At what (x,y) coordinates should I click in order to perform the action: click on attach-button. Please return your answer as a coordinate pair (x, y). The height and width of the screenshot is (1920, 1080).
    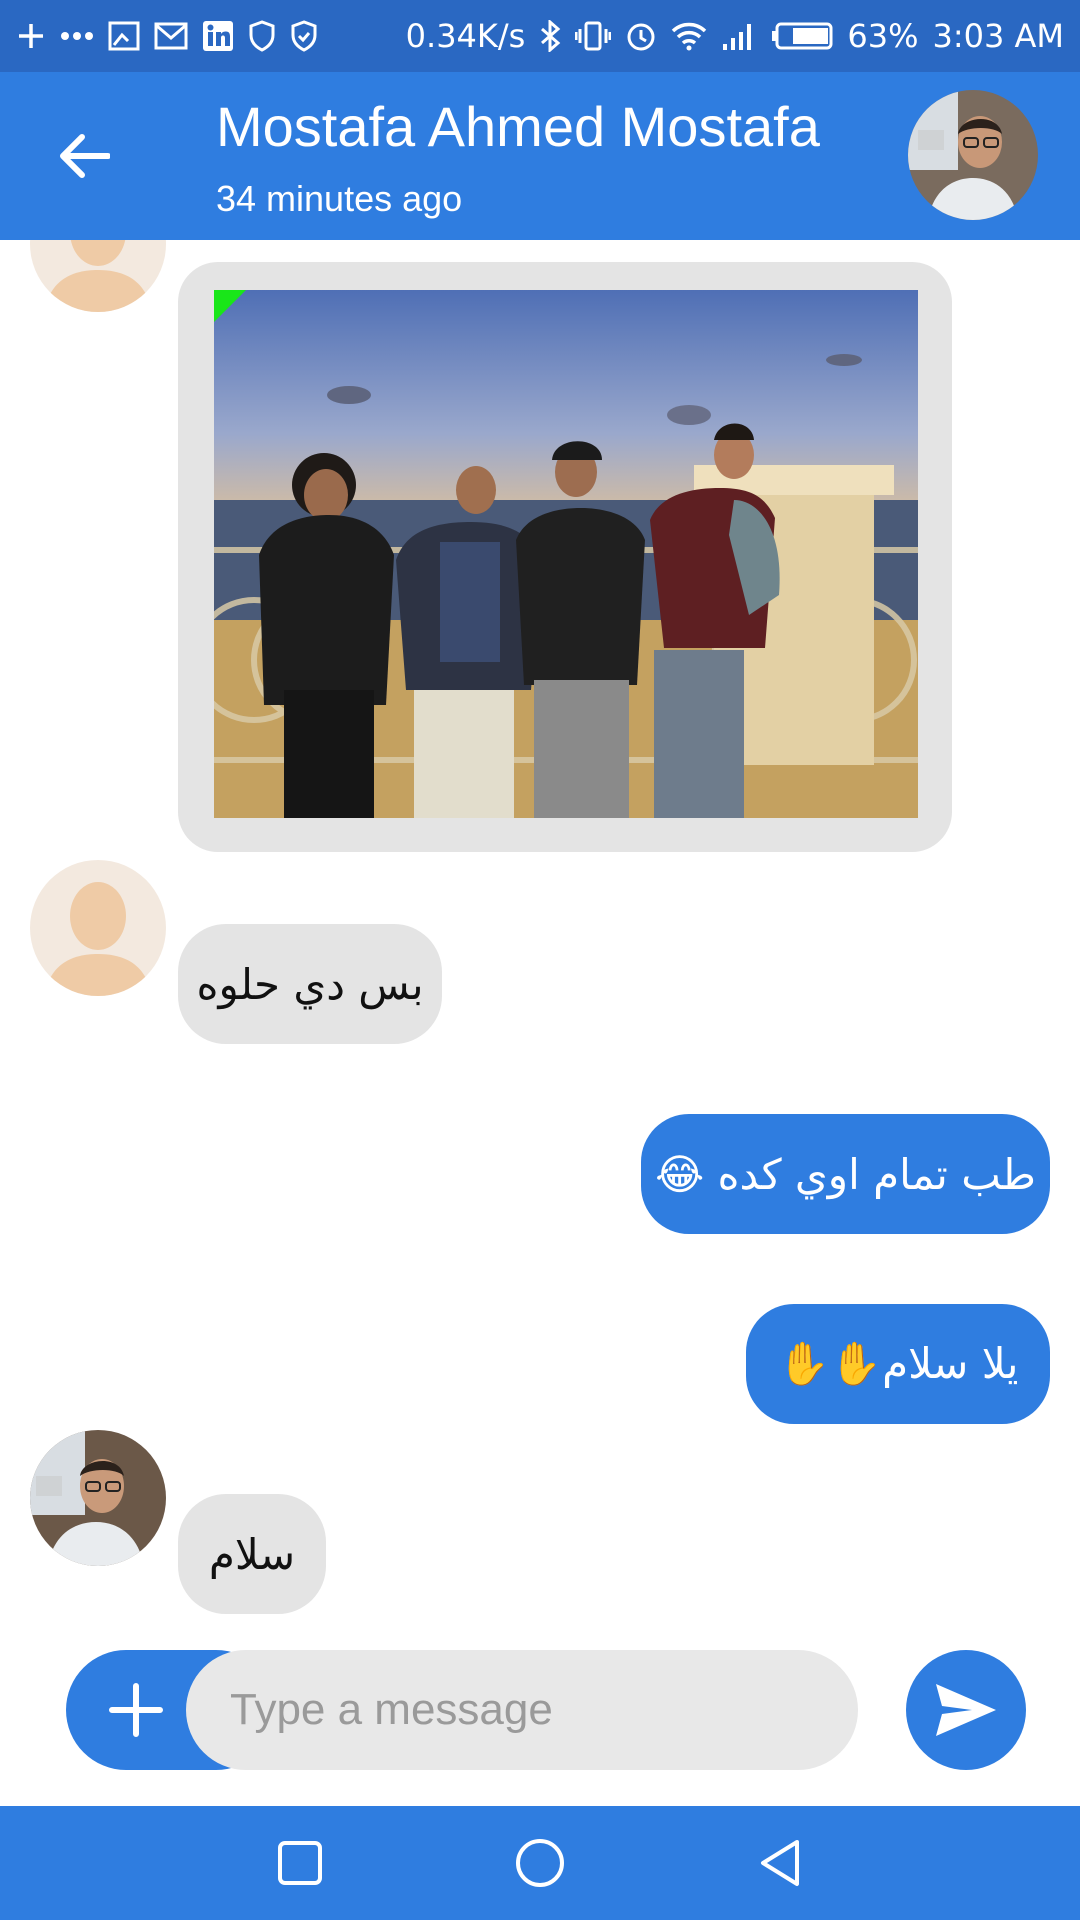
    Looking at the image, I should click on (136, 1710).